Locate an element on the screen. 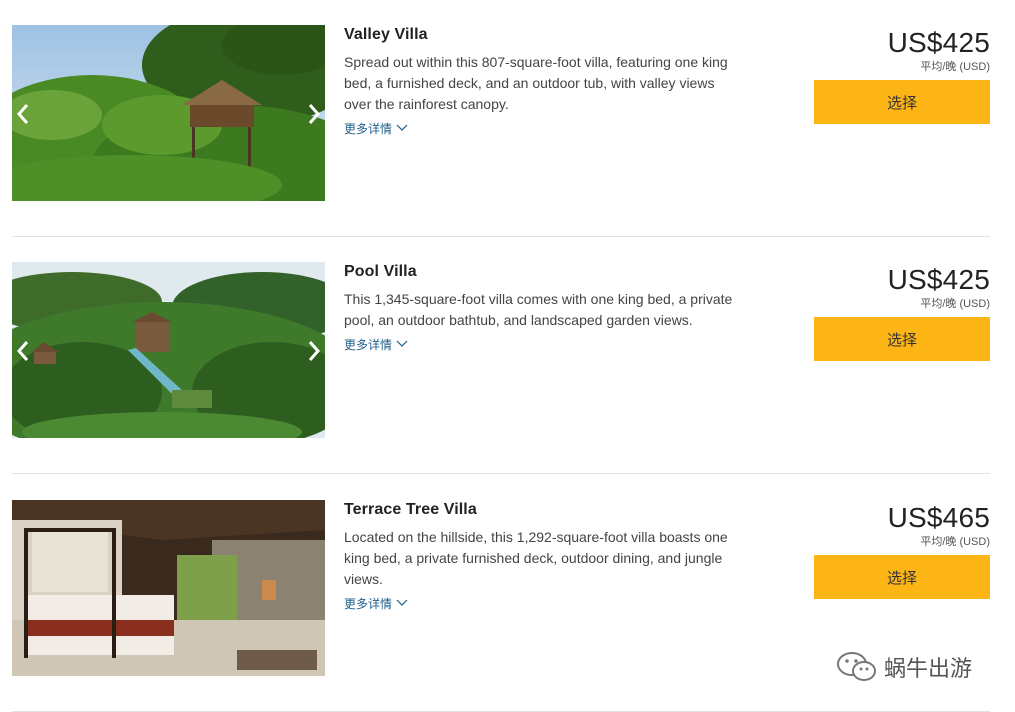 Image resolution: width=1015 pixels, height=712 pixels. room-title: Pool Villa is located at coordinates (380, 271).